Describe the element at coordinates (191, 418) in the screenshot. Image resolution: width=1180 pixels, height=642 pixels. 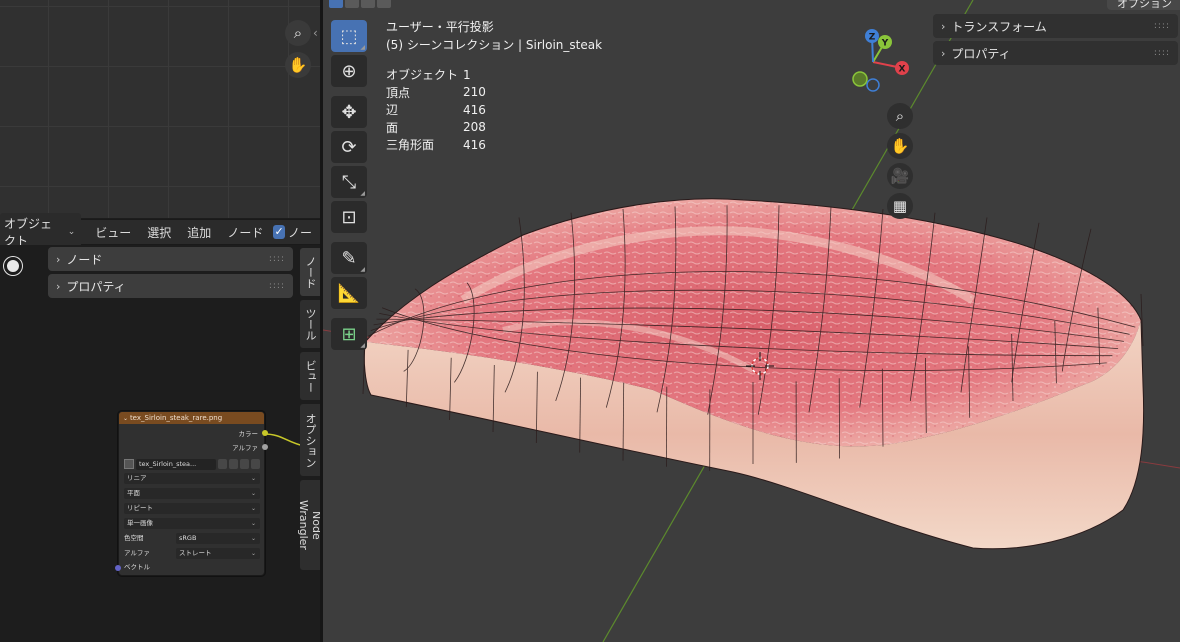
I see `node-title: ⌄ tex_Sirloin_steak_rare.png` at that location.